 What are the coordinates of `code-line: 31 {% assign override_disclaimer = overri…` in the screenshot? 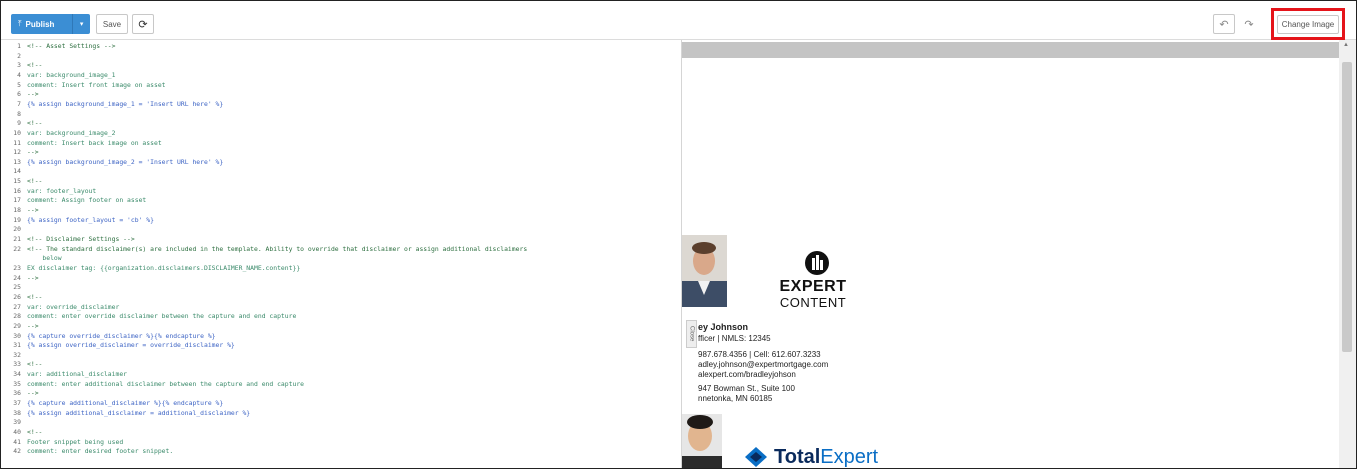 It's located at (117, 345).